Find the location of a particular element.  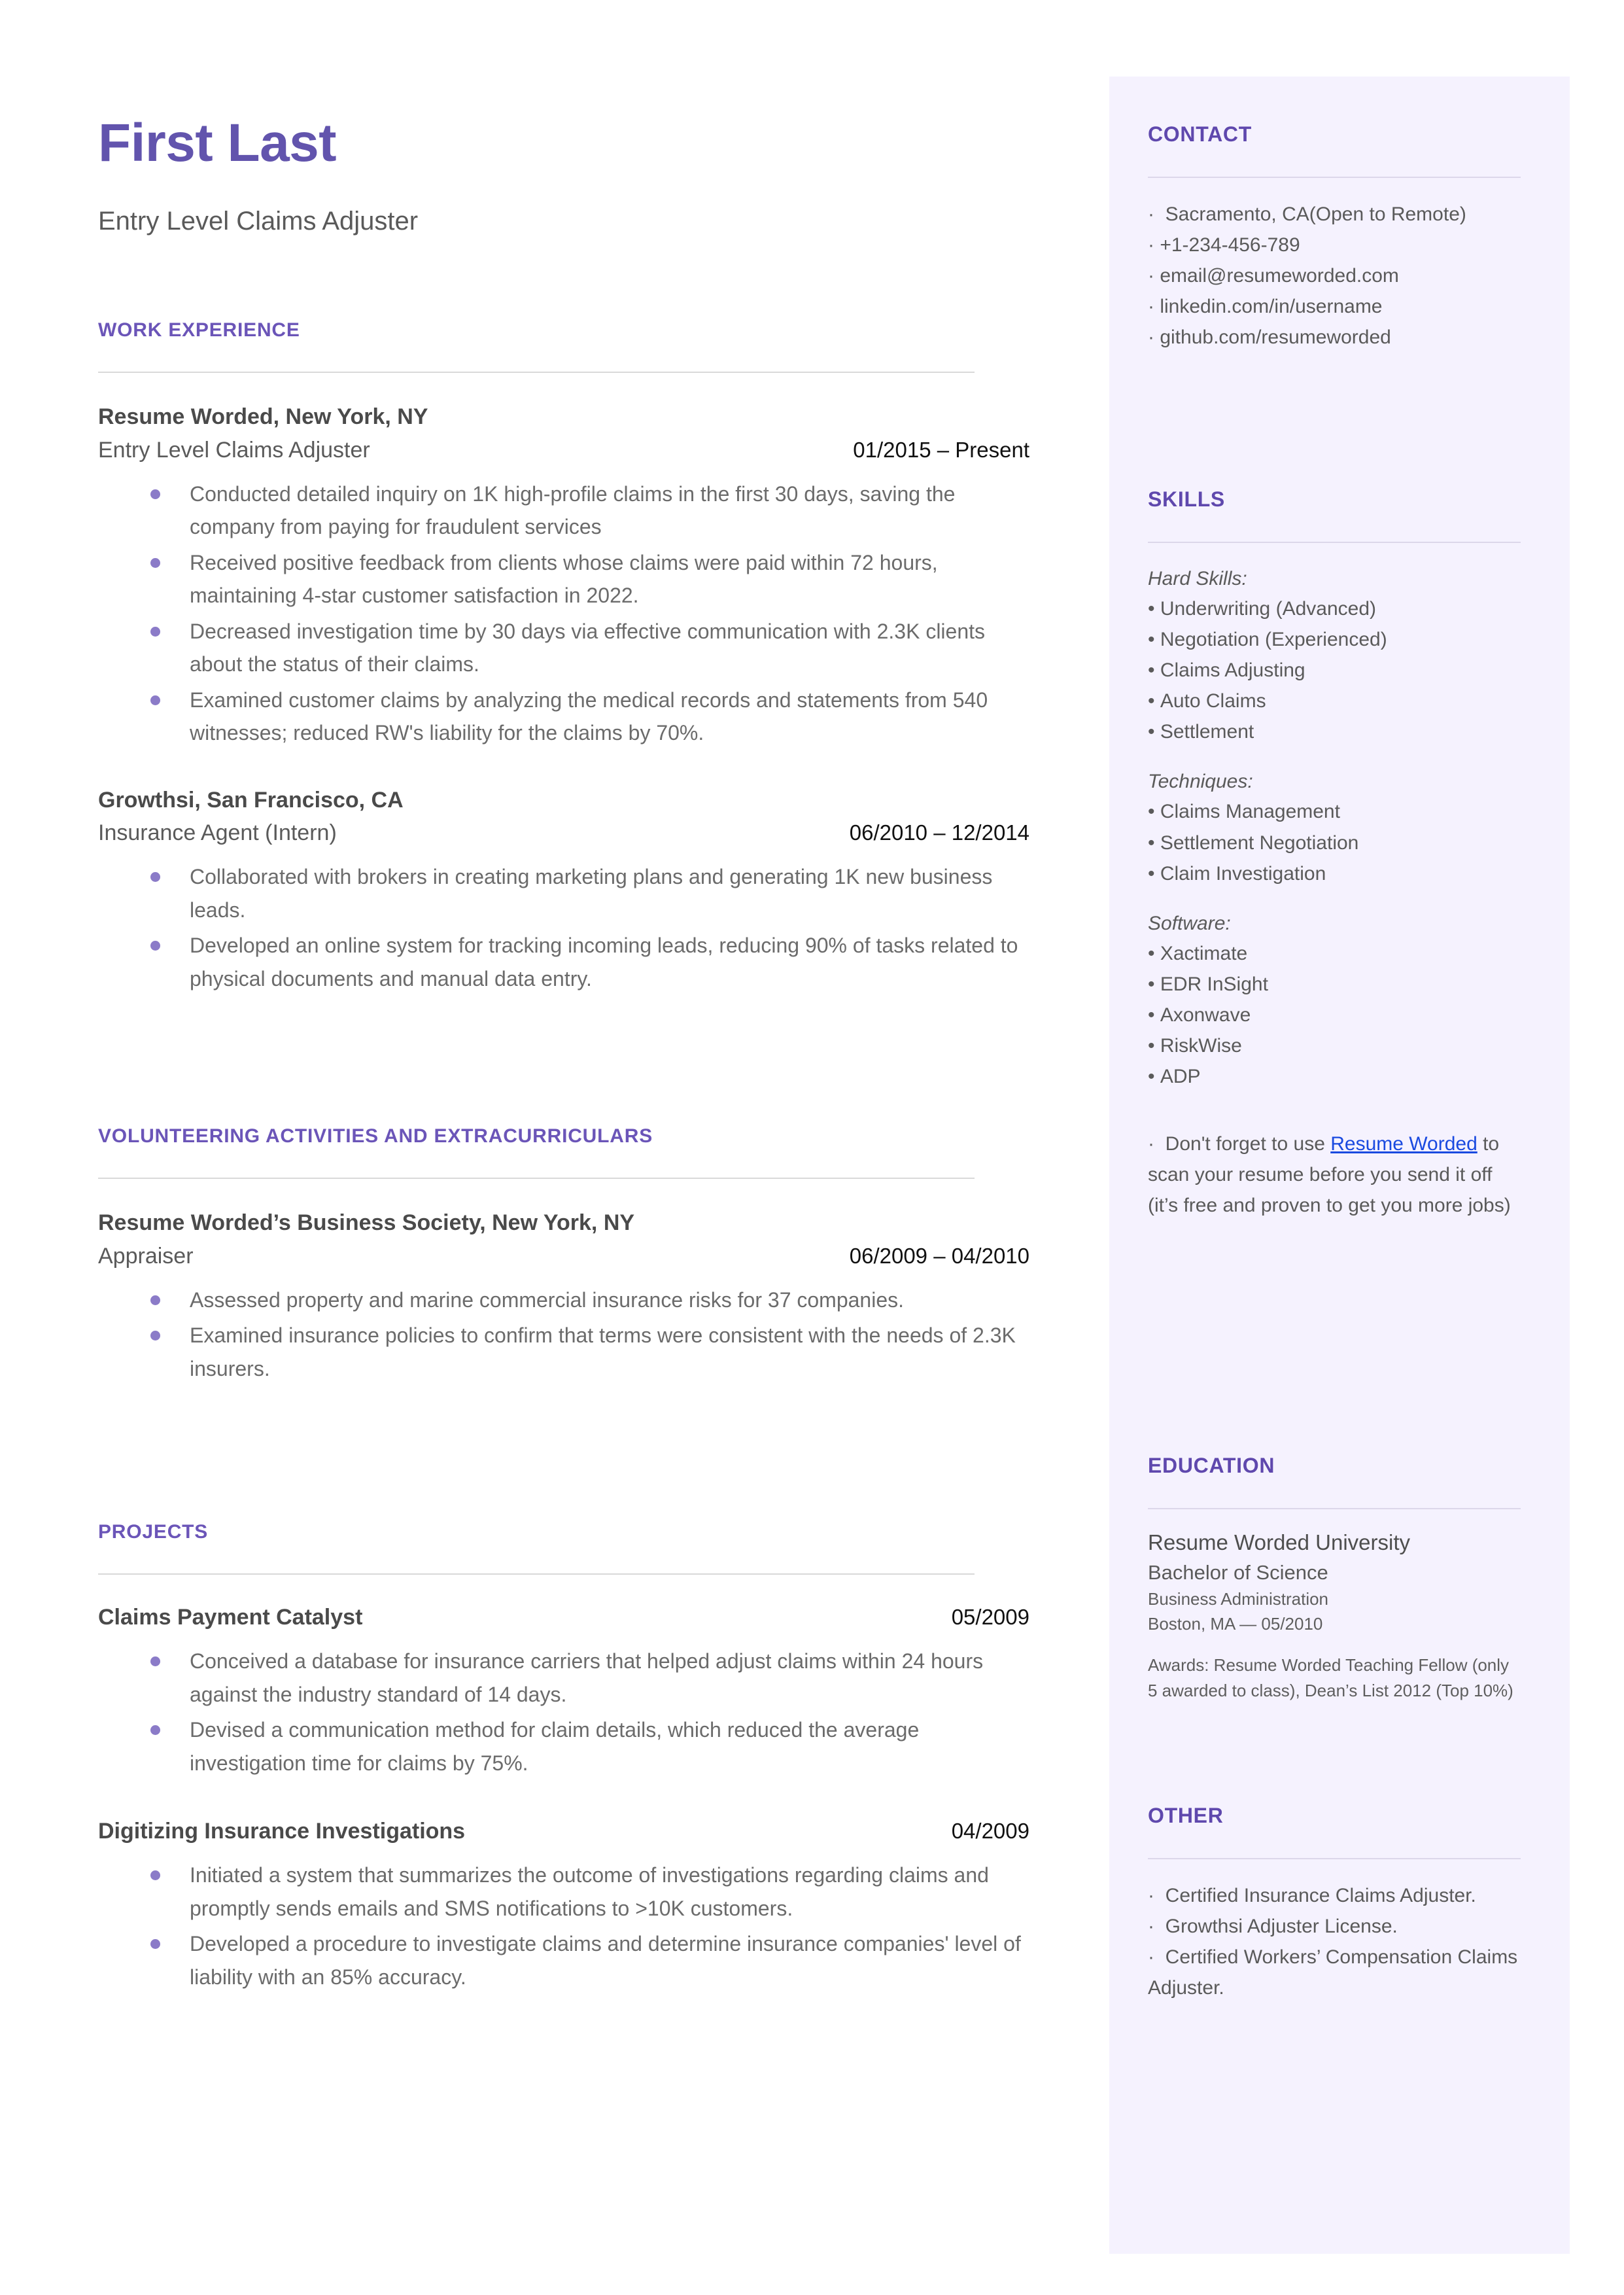

list-item: • Claims Adjusting is located at coordinates (1226, 670).